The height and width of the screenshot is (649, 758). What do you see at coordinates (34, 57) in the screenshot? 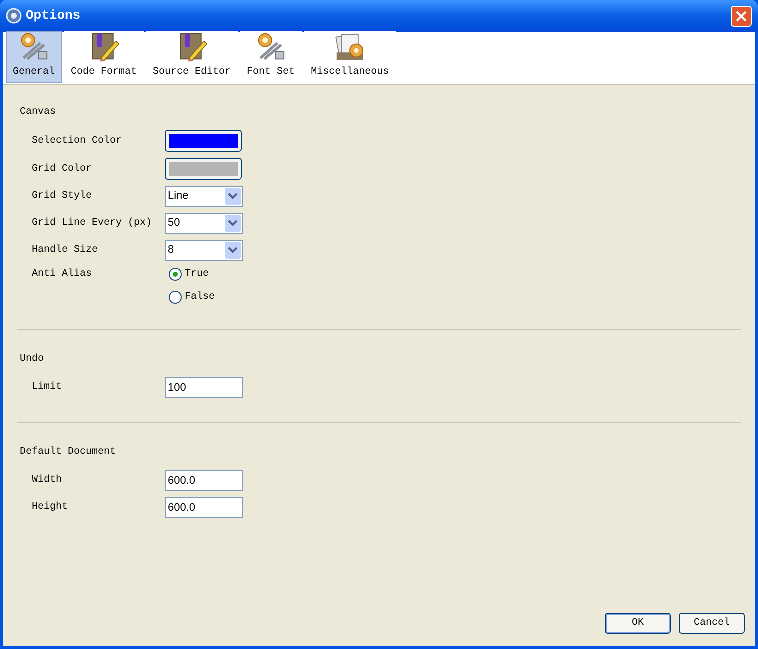
I see `toolbar-tab: General` at bounding box center [34, 57].